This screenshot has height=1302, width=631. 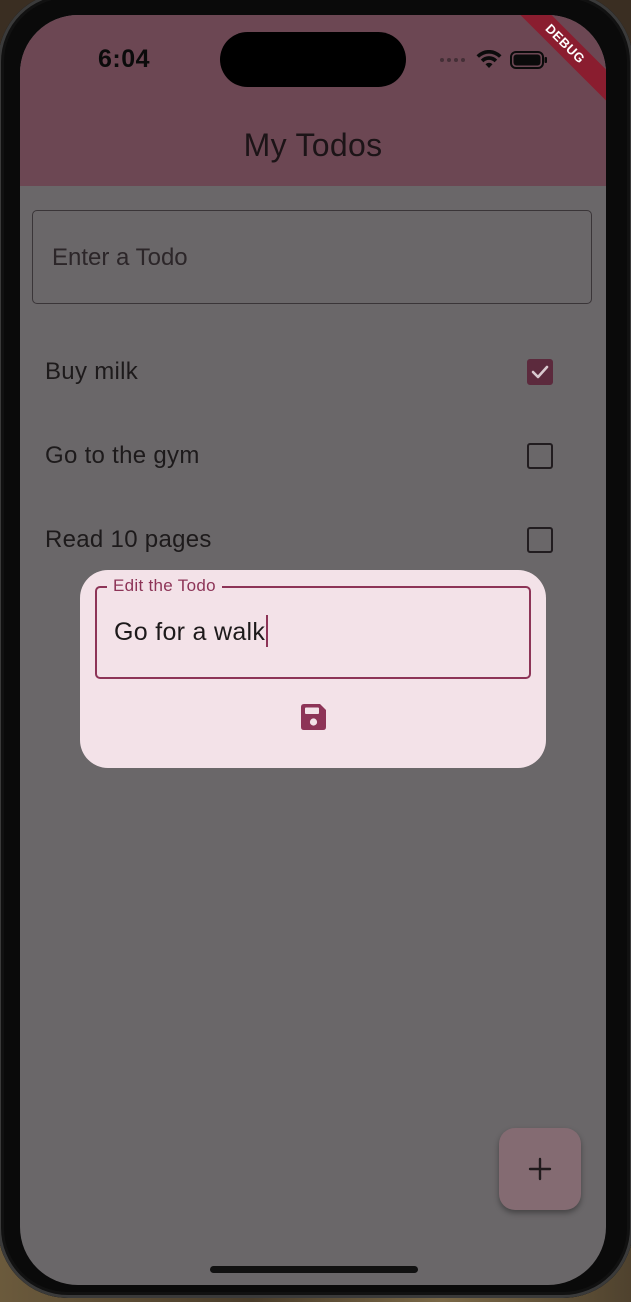 I want to click on todo-item: Go to the gym, so click(x=313, y=456).